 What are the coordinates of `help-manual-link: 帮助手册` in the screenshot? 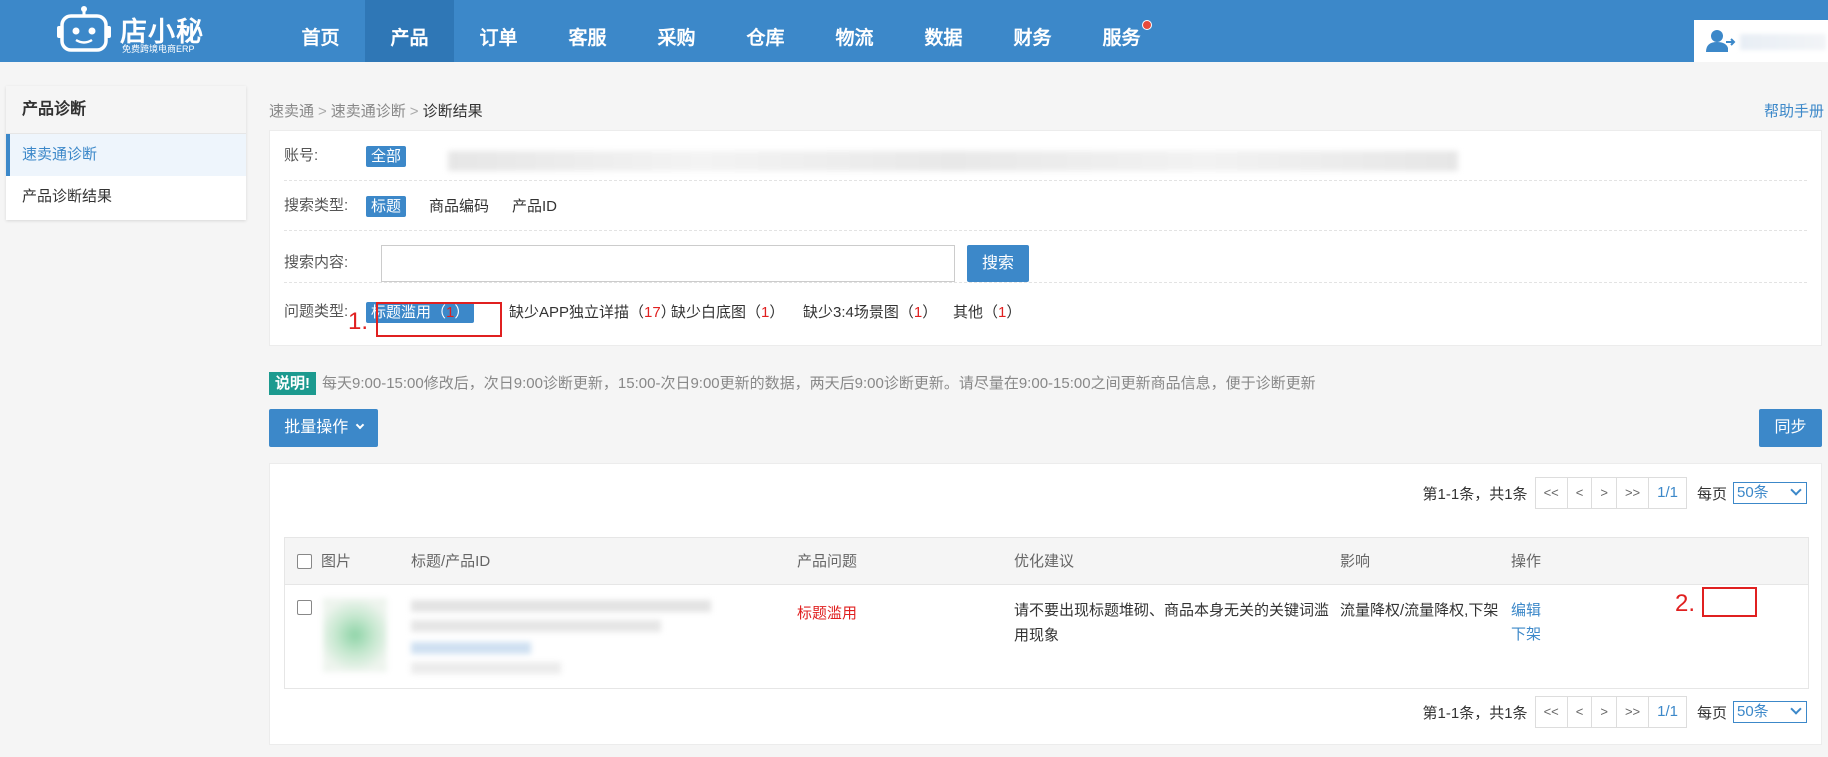 It's located at (1794, 110).